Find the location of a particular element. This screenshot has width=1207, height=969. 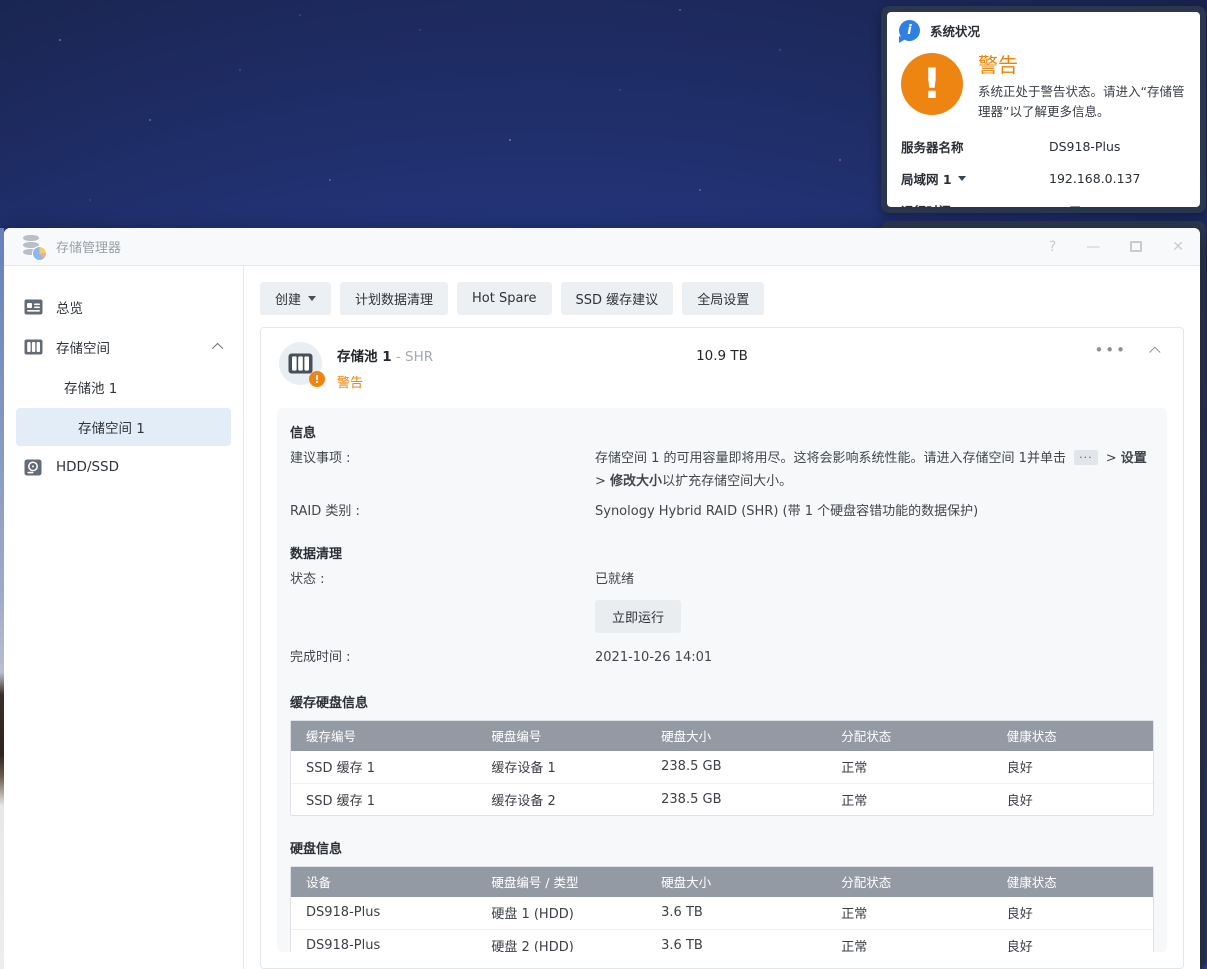

finish-time-value: 2021-10-26 14:01 is located at coordinates (654, 657).